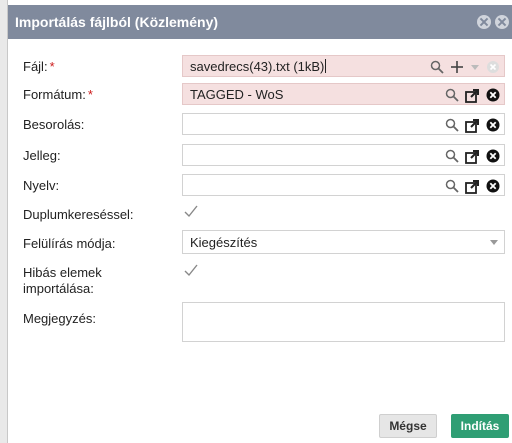  Describe the element at coordinates (54, 124) in the screenshot. I see `classification-label: Besorolás:` at that location.